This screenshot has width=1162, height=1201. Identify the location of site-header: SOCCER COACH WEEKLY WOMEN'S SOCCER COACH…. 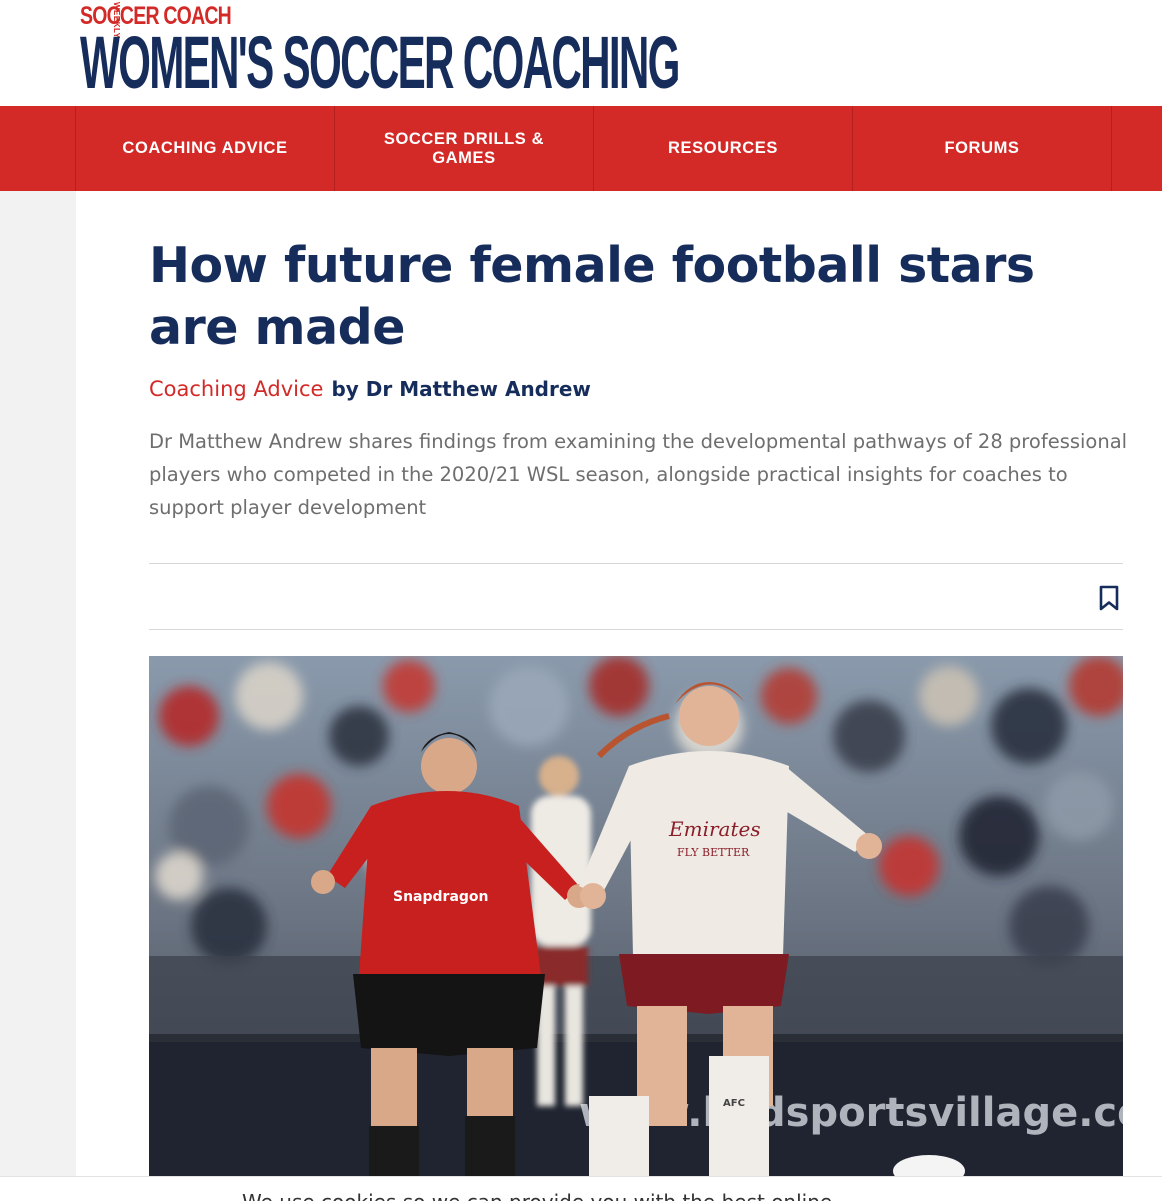
(581, 53).